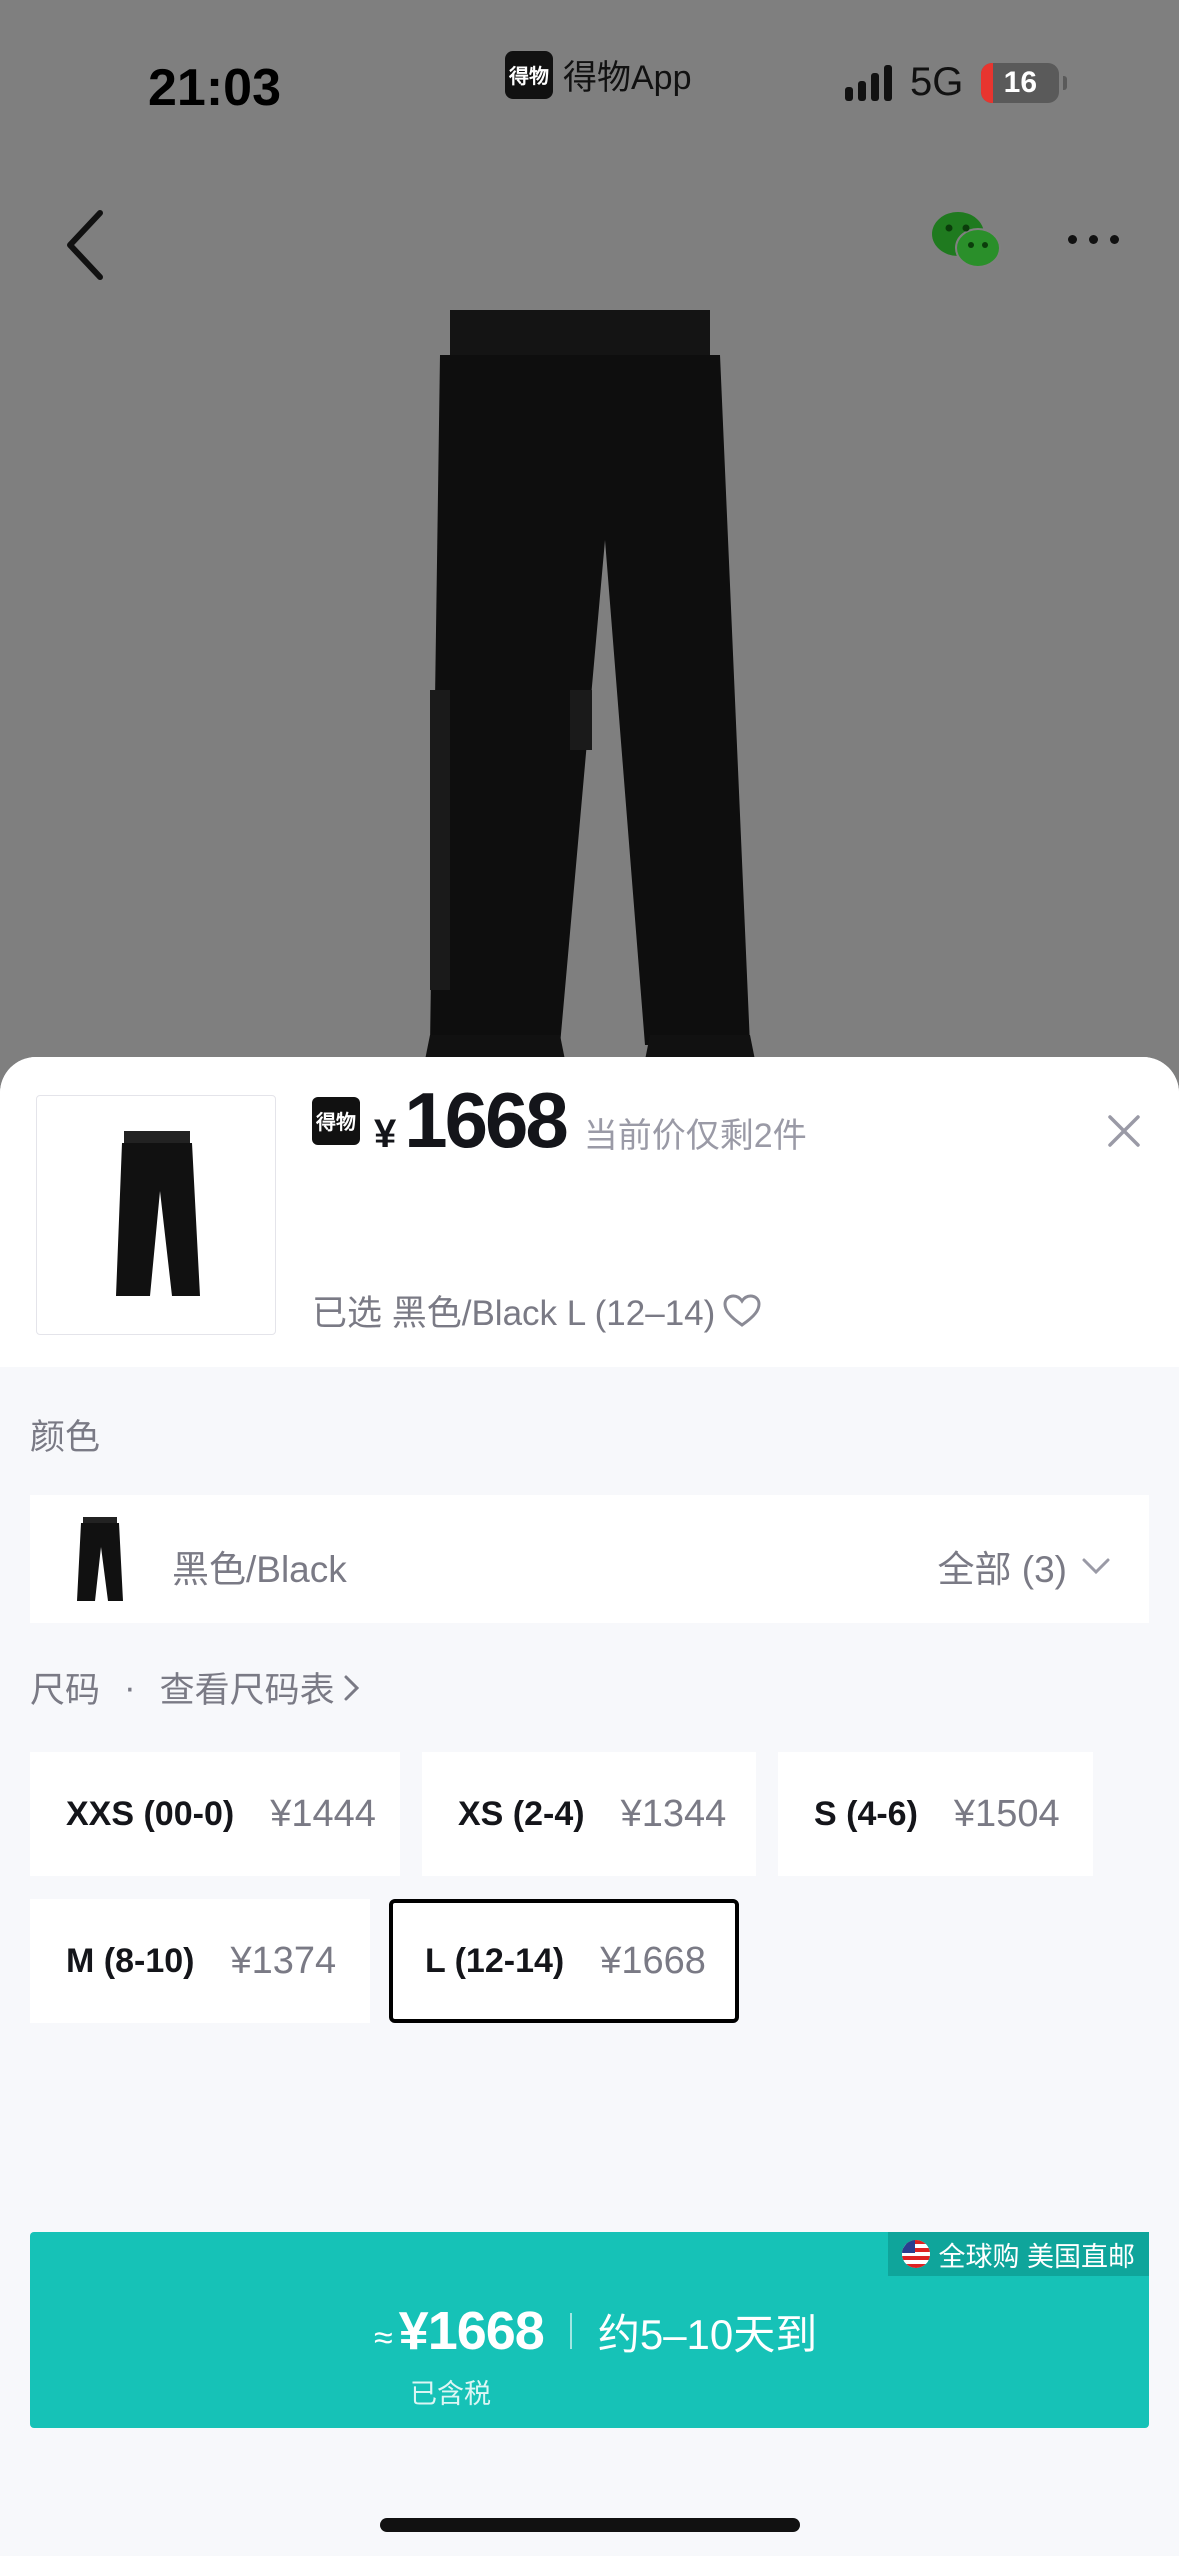 This screenshot has height=2556, width=1179. What do you see at coordinates (590, 2525) in the screenshot?
I see `home-indicator` at bounding box center [590, 2525].